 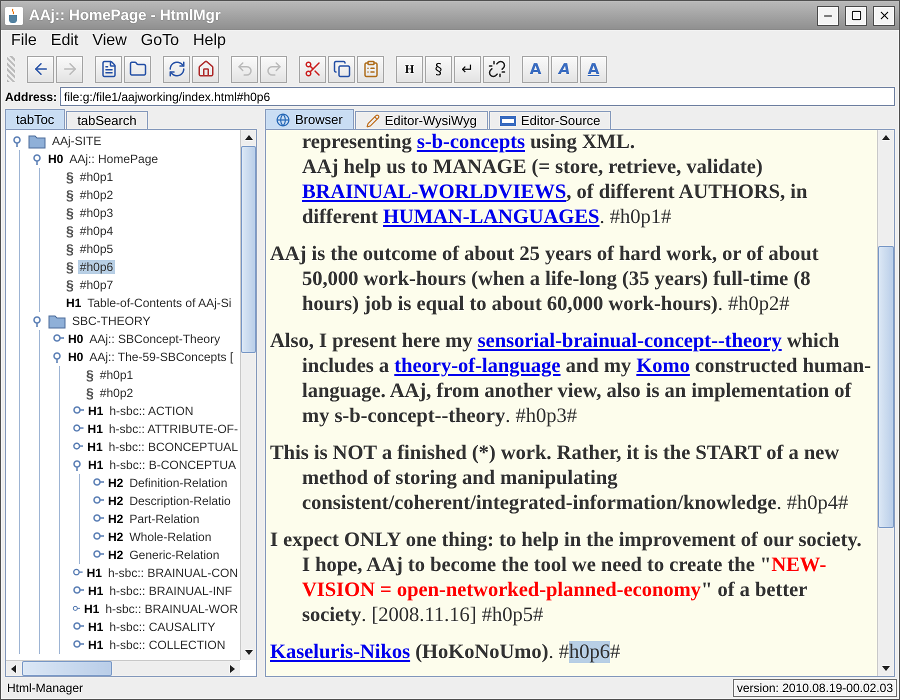 What do you see at coordinates (340, 652) in the screenshot?
I see `link: Kaseluris-Nikos` at bounding box center [340, 652].